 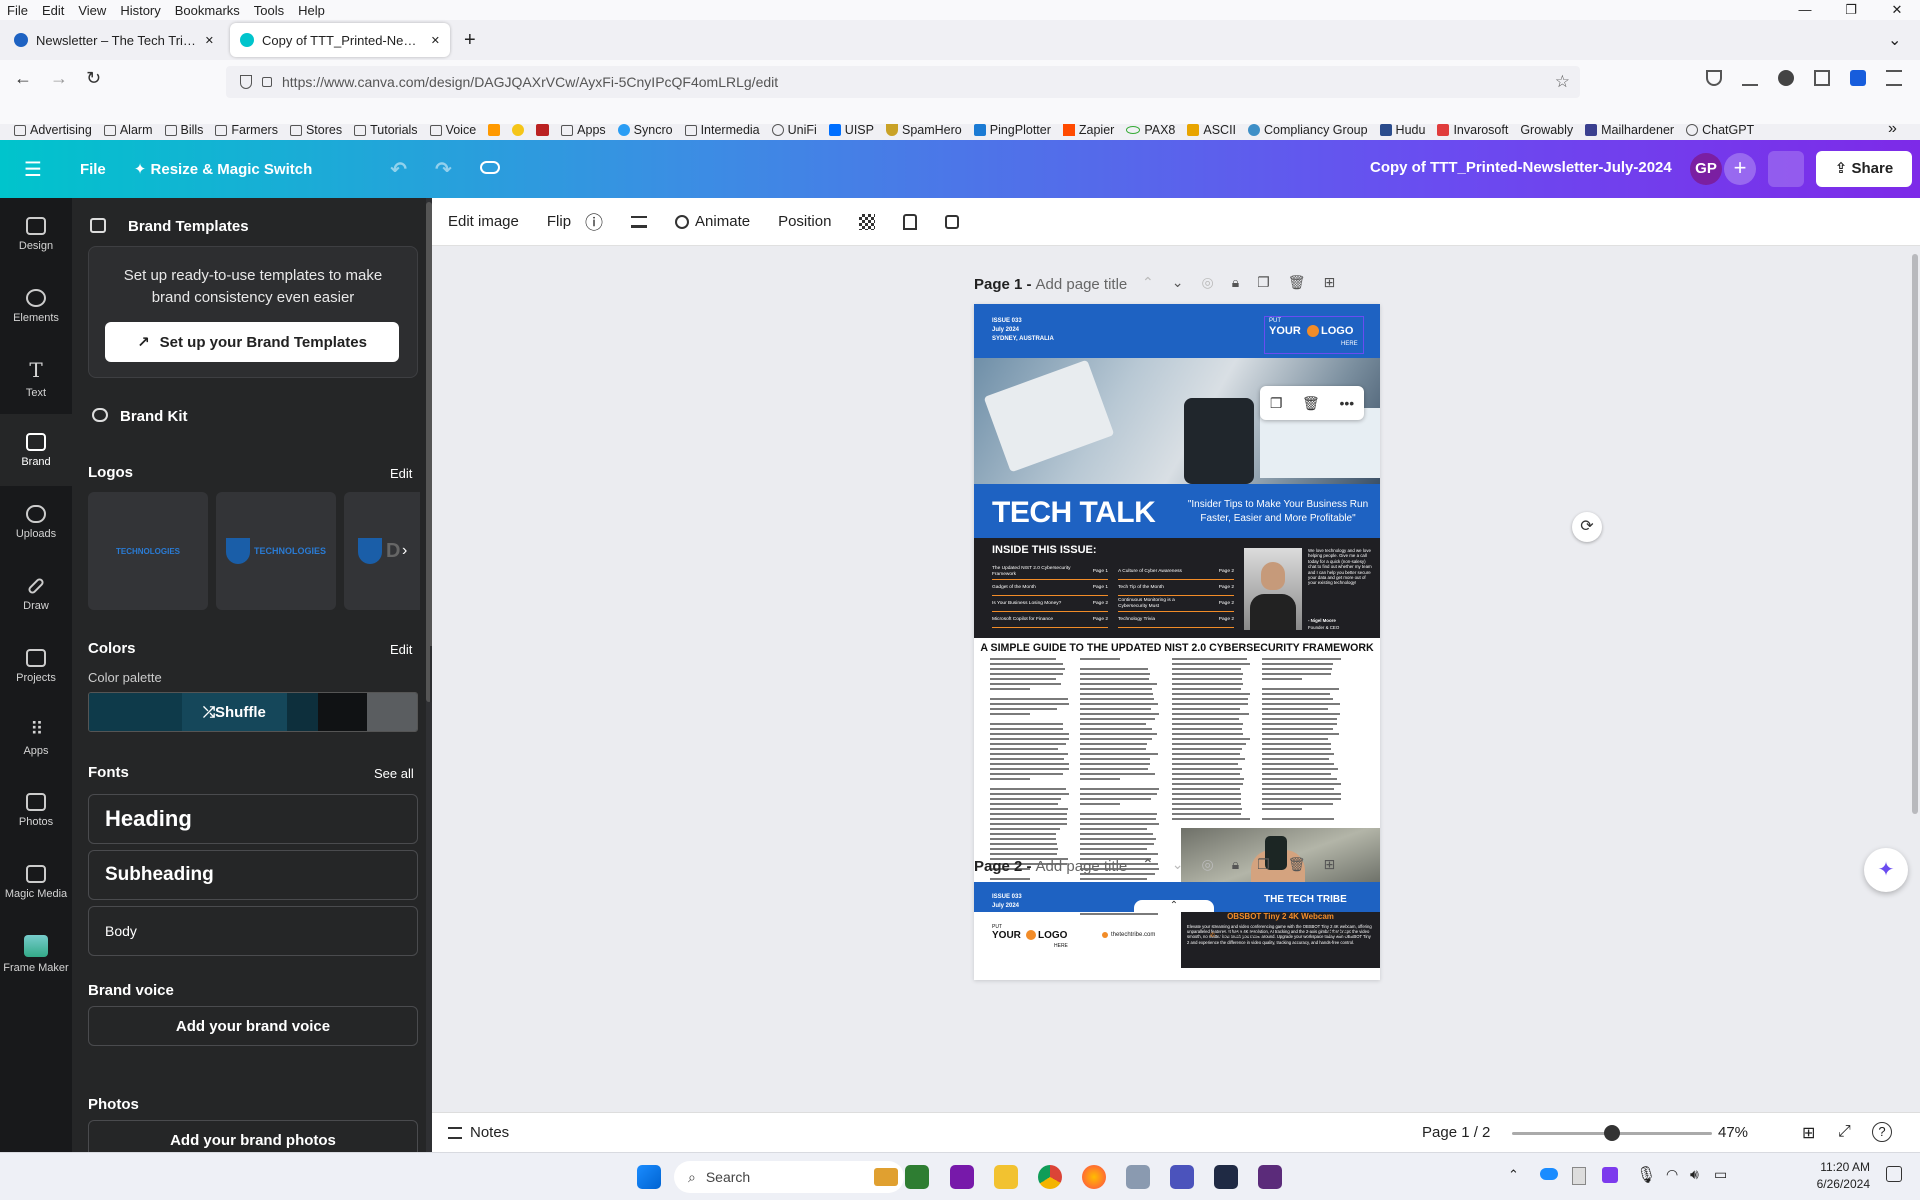 I want to click on edit-image-button: Edit image, so click(x=482, y=221).